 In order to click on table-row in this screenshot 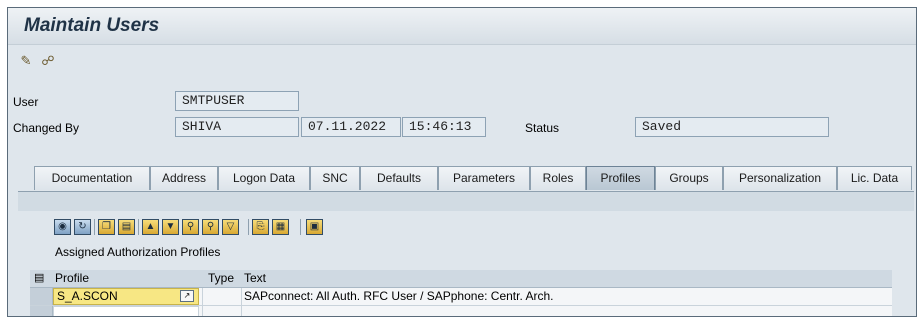, I will do `click(461, 311)`.